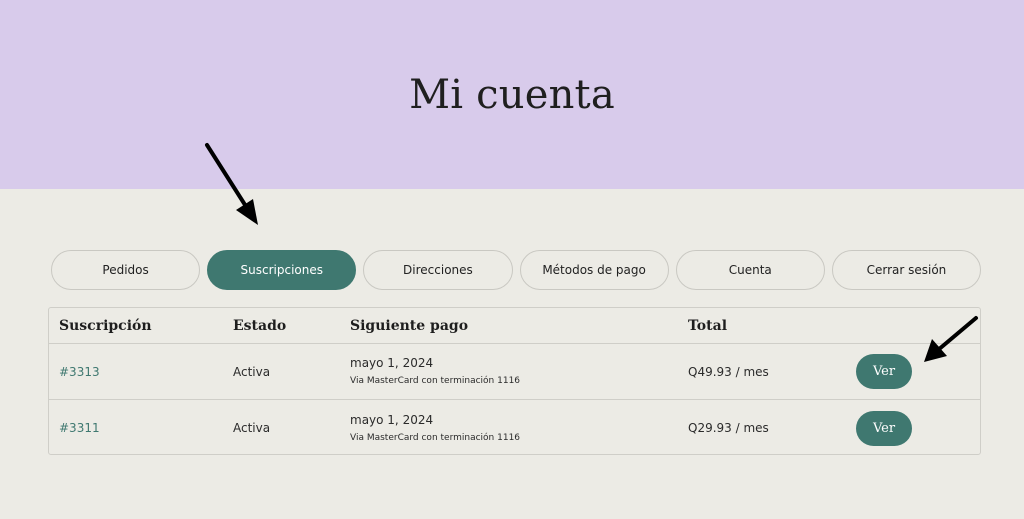 This screenshot has height=519, width=1024. I want to click on subscription-total: Q49.93 / mes, so click(728, 371).